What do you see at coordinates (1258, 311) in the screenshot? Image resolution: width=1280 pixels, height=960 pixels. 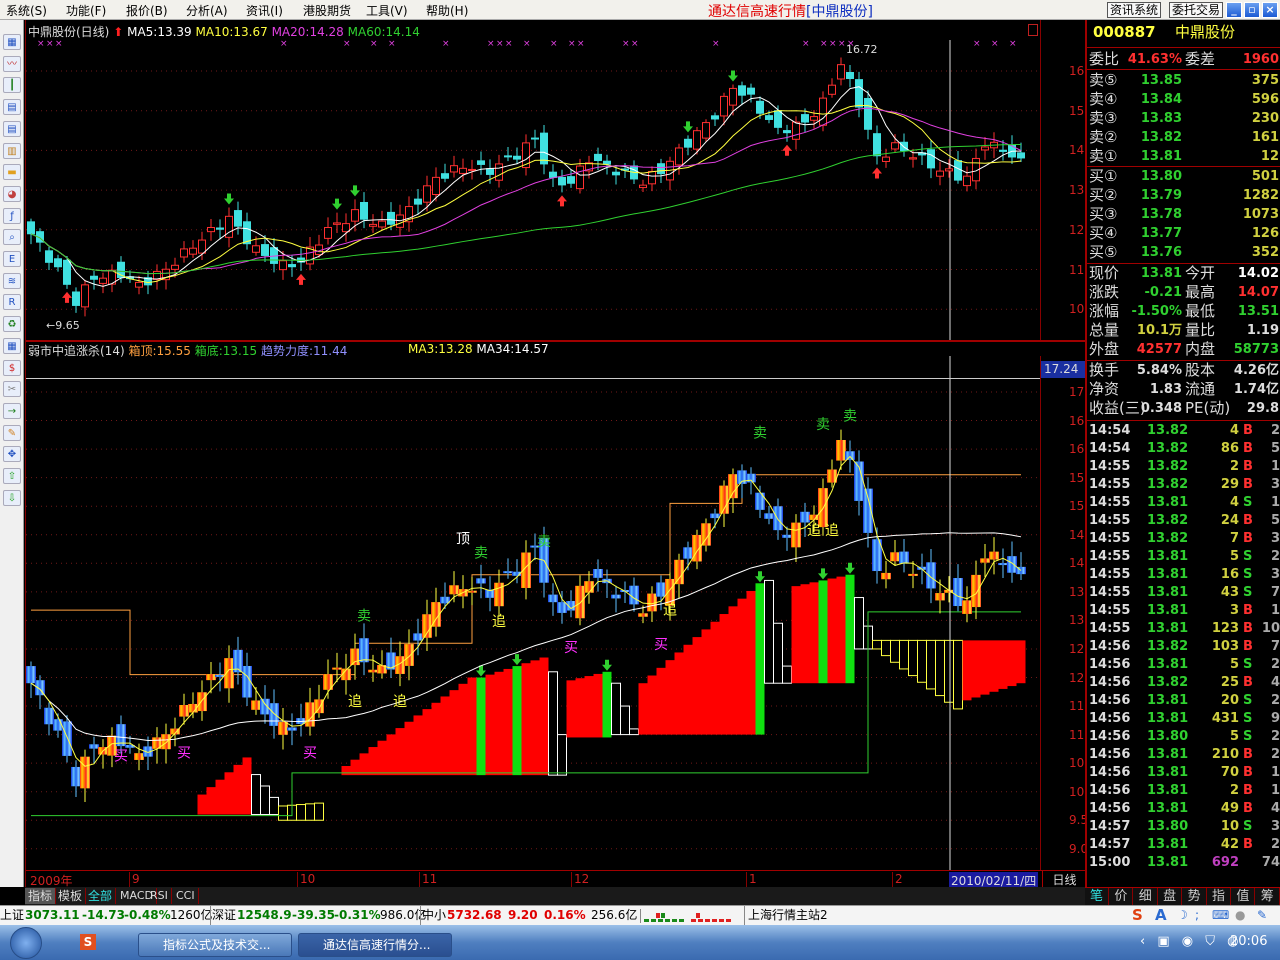 I see `stat-value: 13.51` at bounding box center [1258, 311].